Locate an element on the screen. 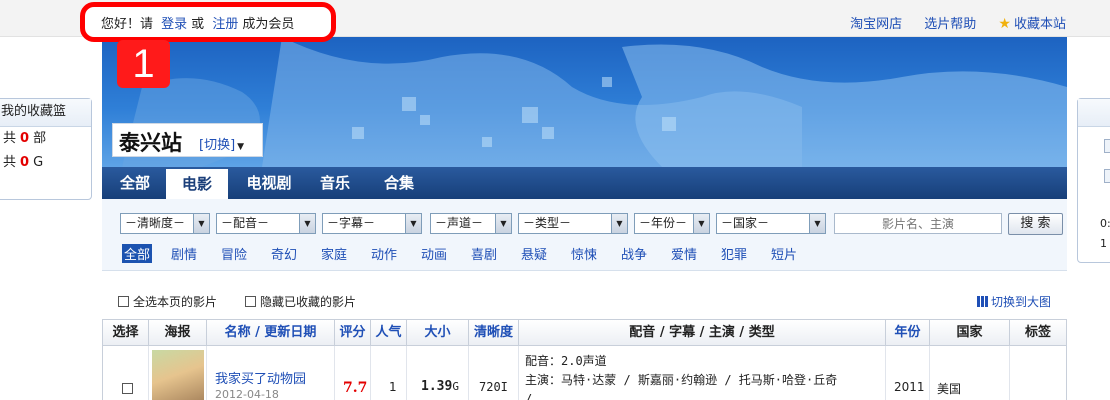  col-tags: 标签 is located at coordinates (1037, 332).